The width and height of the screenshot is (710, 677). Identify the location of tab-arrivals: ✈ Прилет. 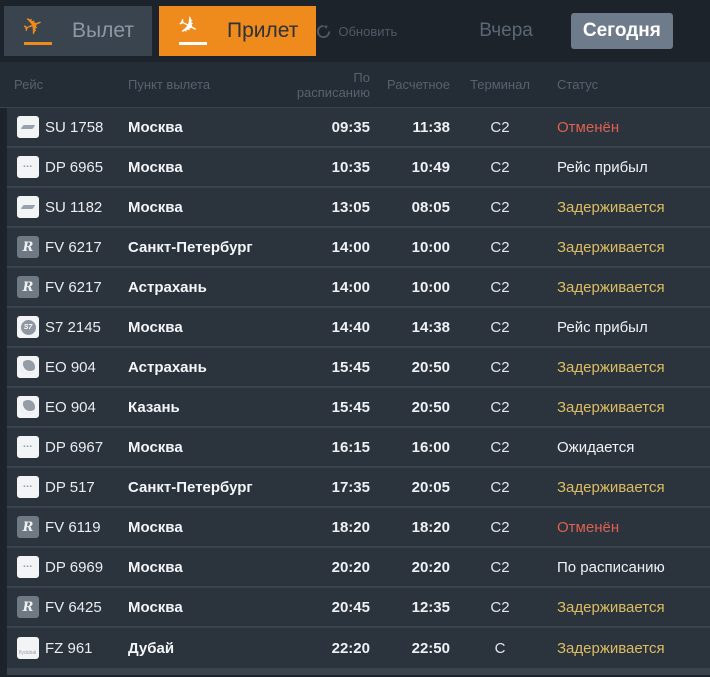
(238, 31).